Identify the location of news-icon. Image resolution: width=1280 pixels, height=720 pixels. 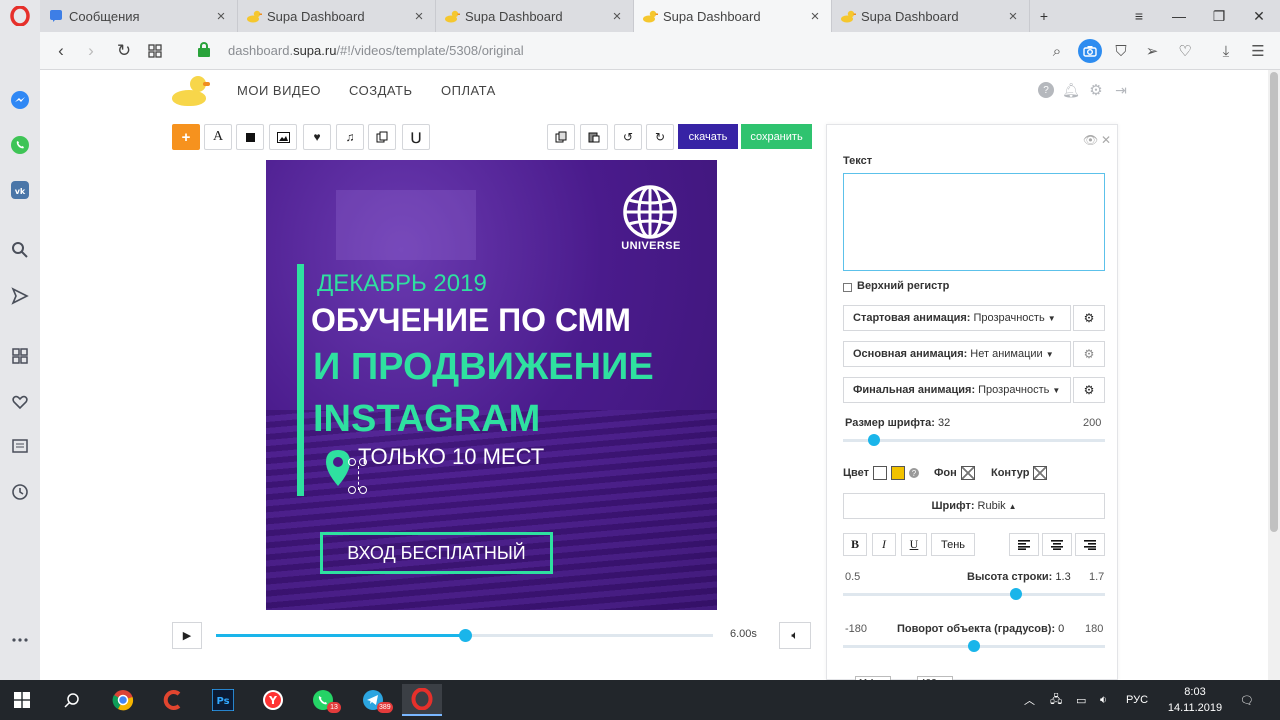
(20, 446).